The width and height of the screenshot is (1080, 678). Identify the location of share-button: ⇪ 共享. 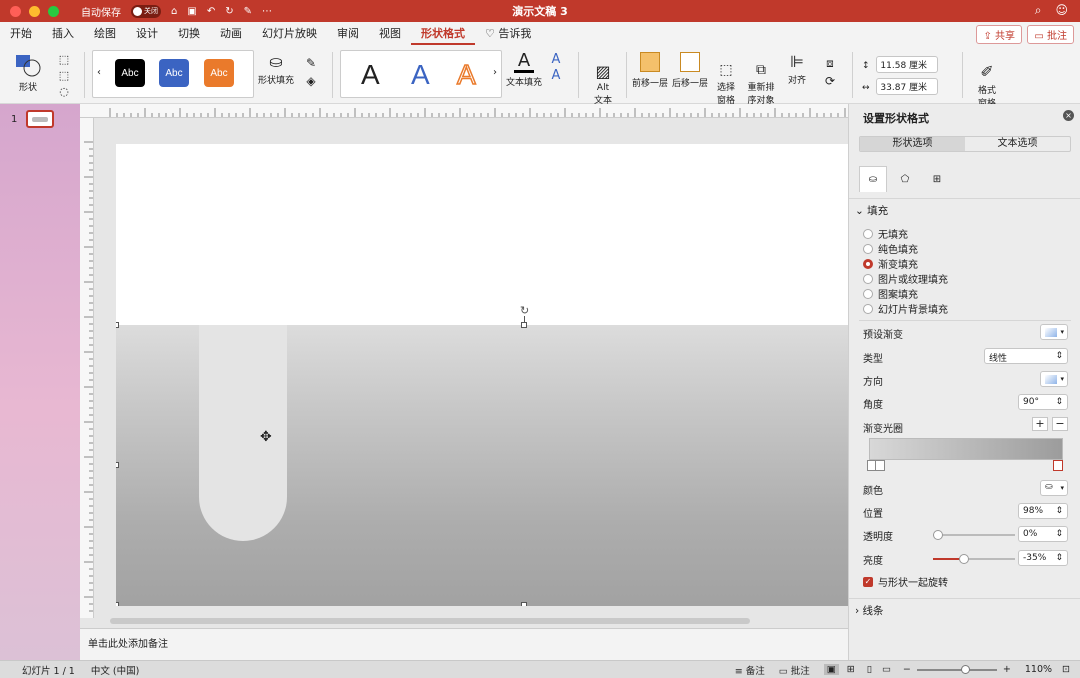
(999, 34).